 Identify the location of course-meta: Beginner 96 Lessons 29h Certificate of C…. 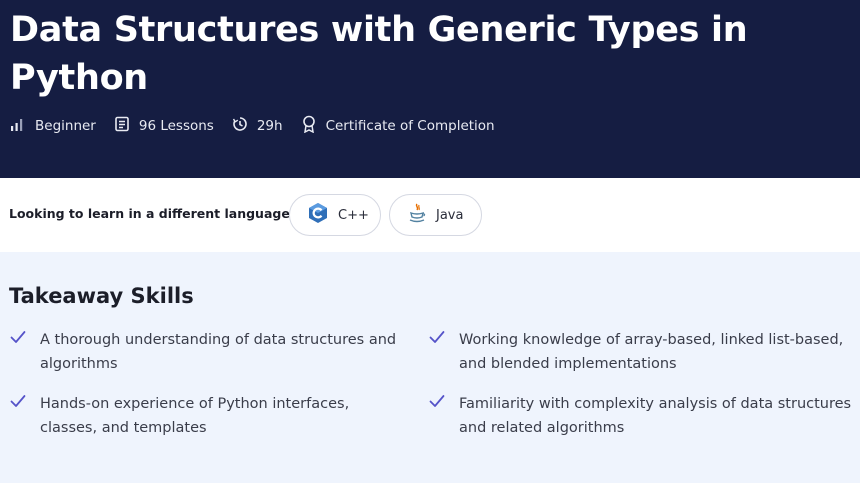
(261, 126).